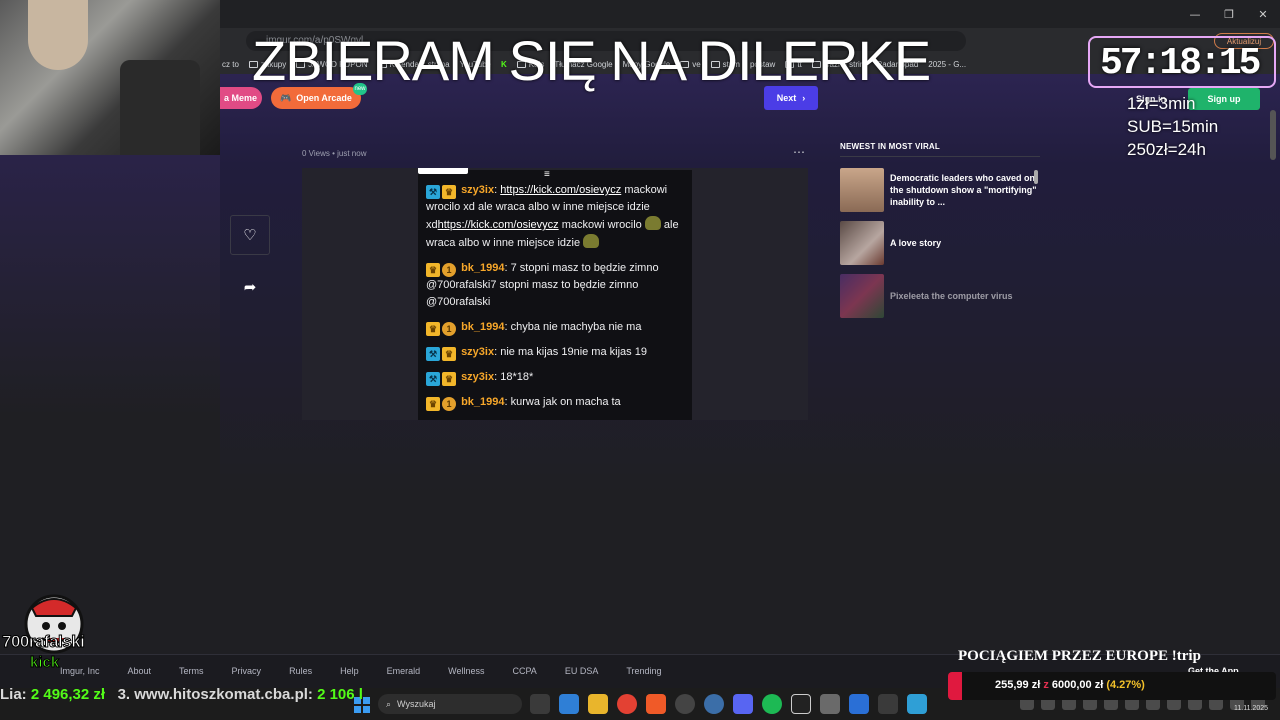 The image size is (1280, 720). Describe the element at coordinates (917, 704) in the screenshot. I see `notepad-icon` at that location.